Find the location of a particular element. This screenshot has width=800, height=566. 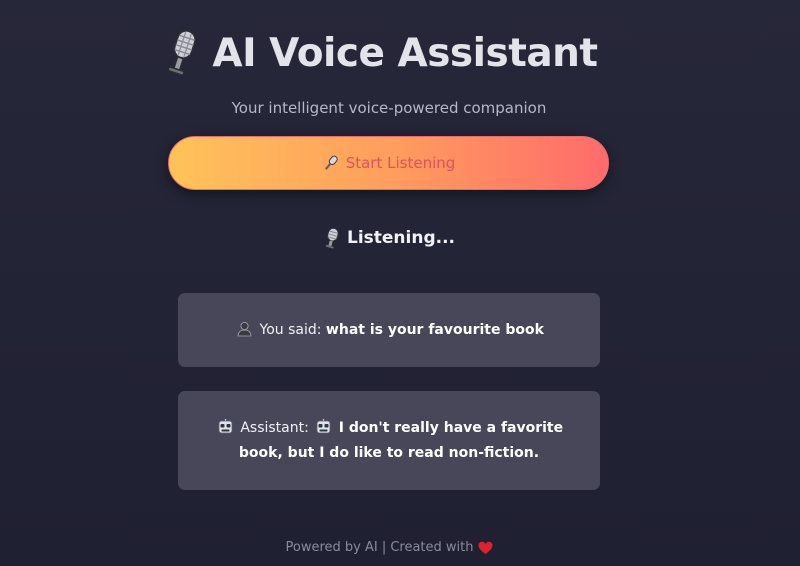

page-header: AI Voice Assistant is located at coordinates (380, 53).